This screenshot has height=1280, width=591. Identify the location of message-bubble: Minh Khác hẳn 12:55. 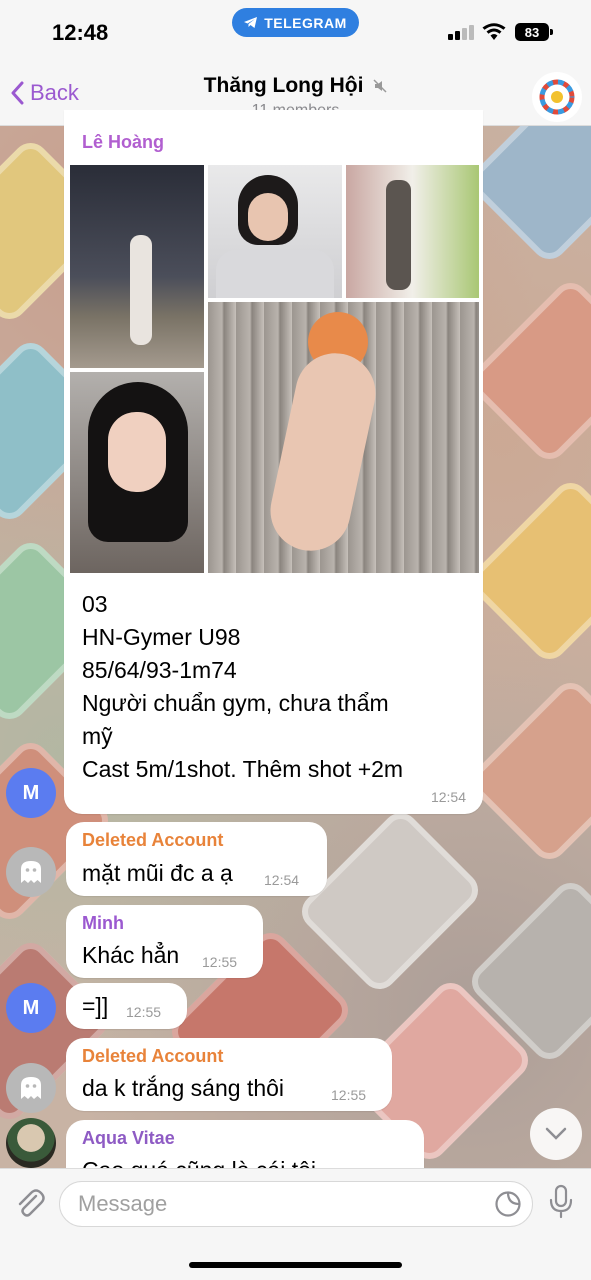
(164, 941).